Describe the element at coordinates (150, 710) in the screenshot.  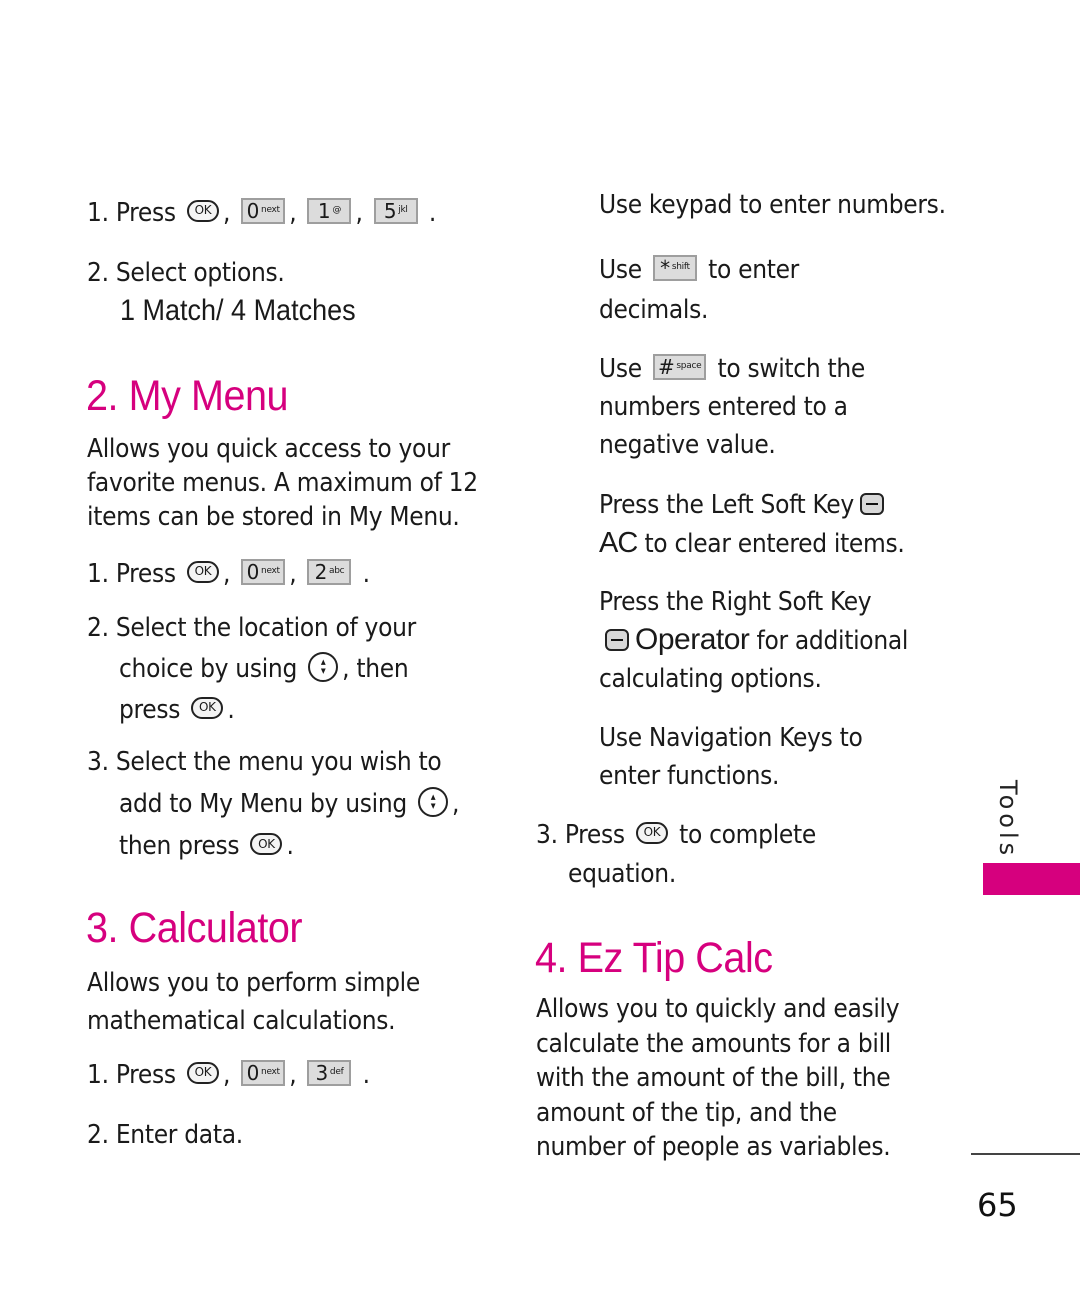
I see `step-text: press` at that location.